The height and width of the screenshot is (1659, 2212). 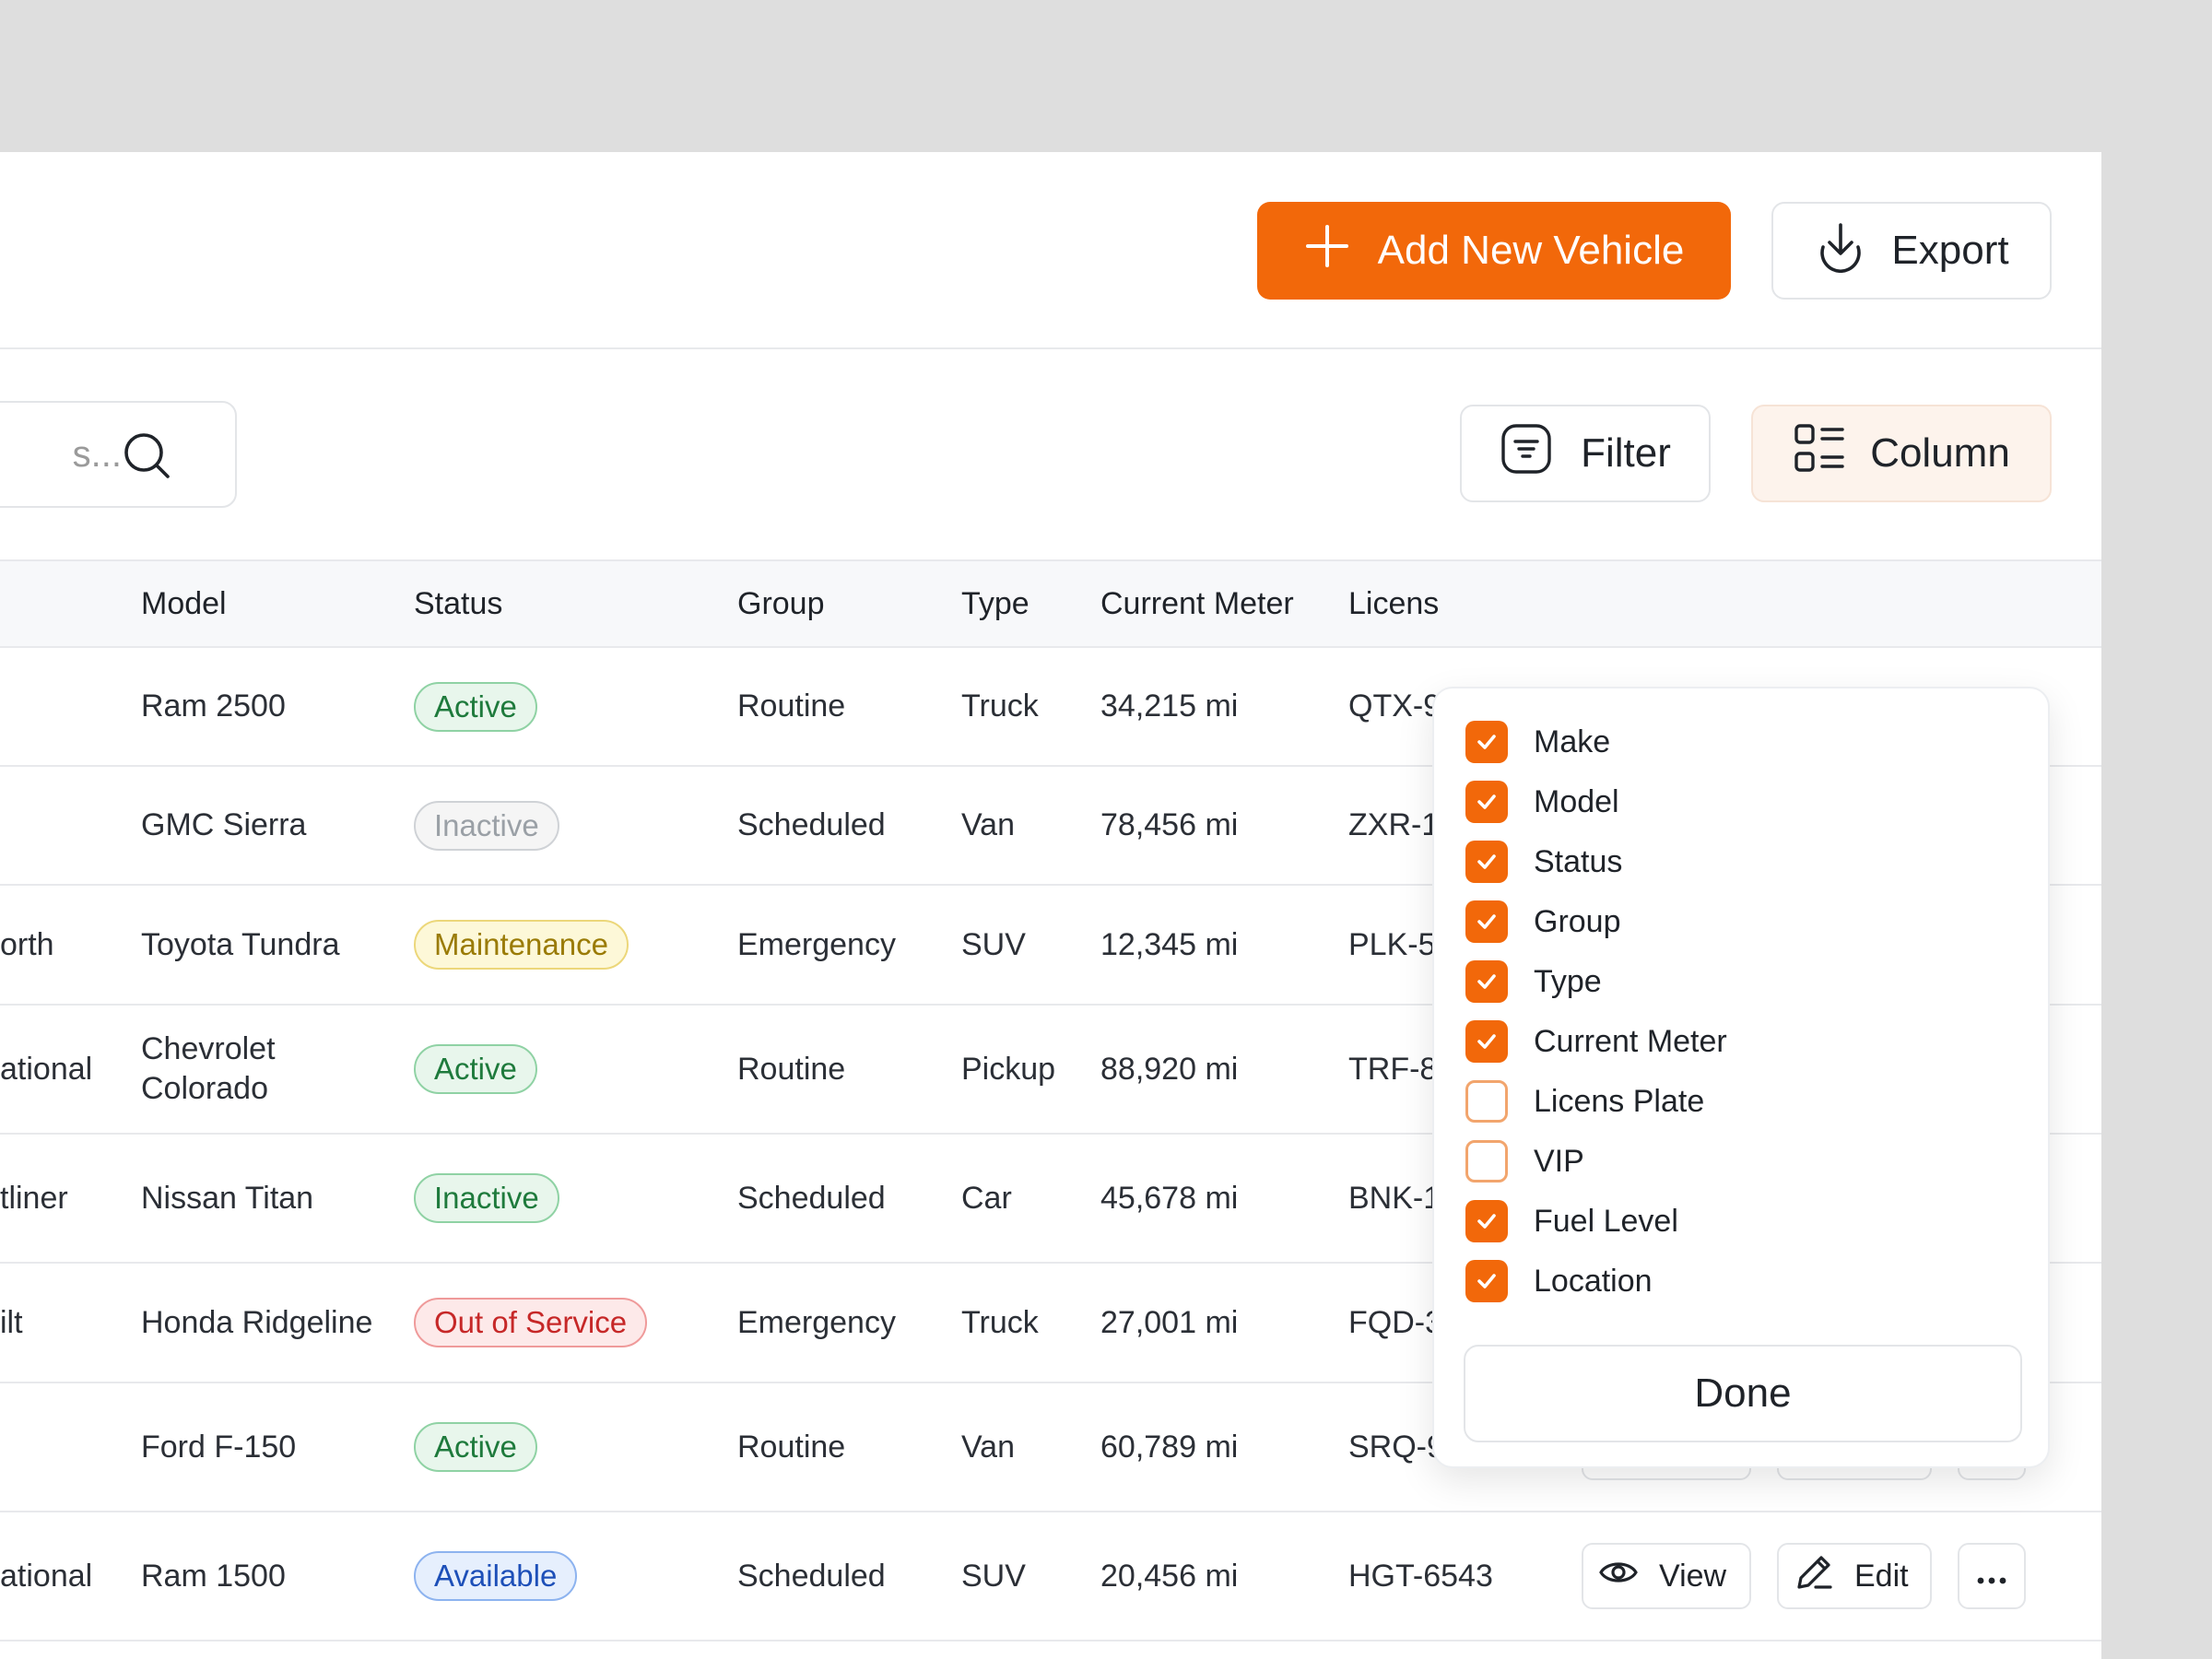 I want to click on cell-name: tliner, so click(x=34, y=1198).